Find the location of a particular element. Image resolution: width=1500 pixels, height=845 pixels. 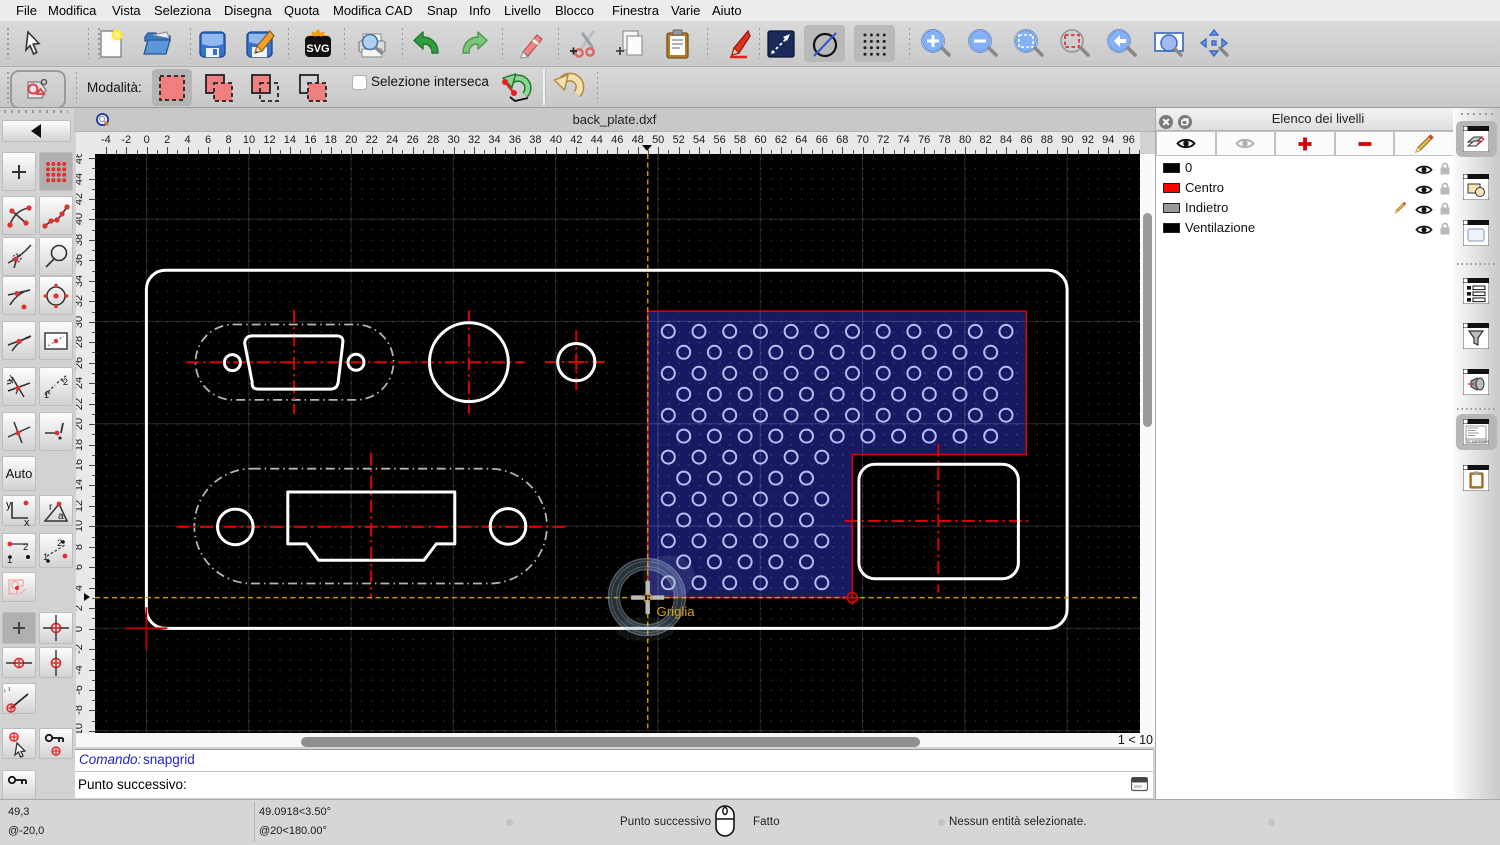

svg-text: y is located at coordinates (9, 505).